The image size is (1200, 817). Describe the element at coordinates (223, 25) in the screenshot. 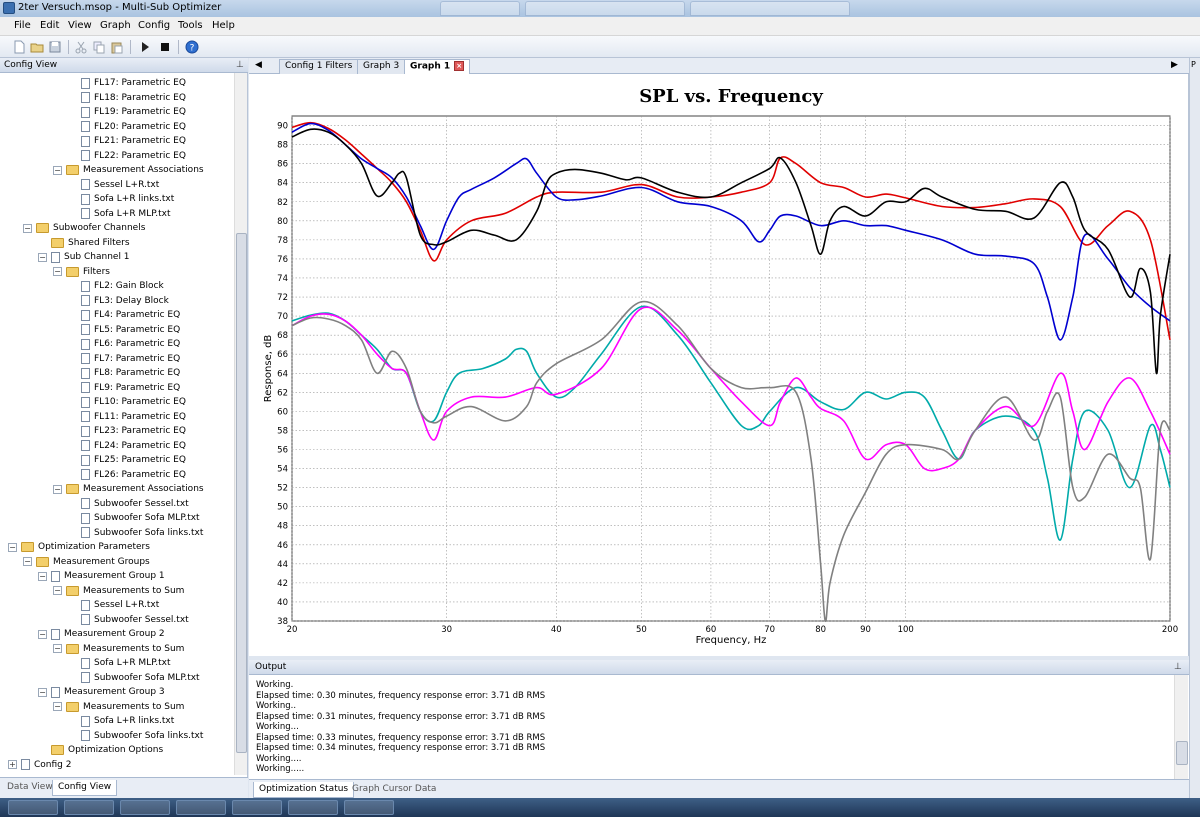

I see `menu-help: Help` at that location.